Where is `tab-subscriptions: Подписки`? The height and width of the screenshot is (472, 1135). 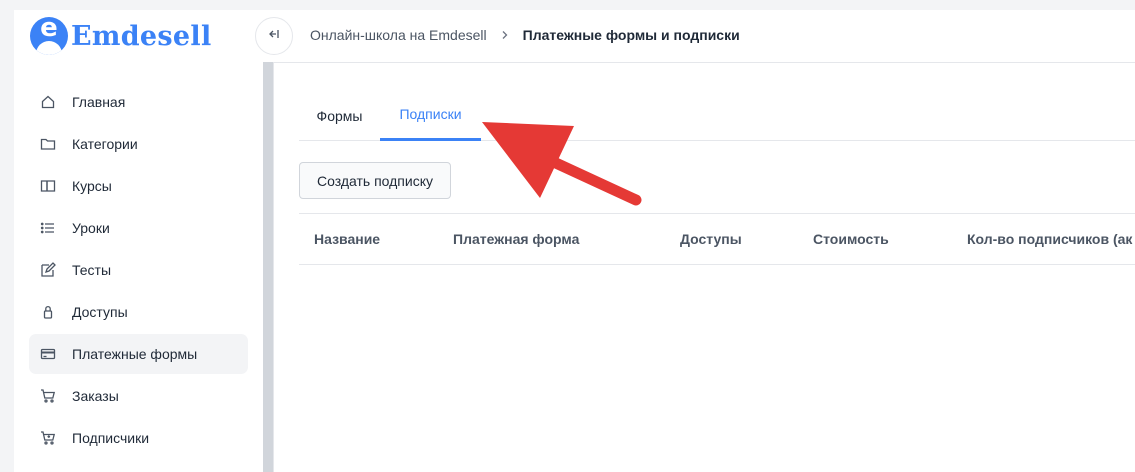
tab-subscriptions: Подписки is located at coordinates (430, 115).